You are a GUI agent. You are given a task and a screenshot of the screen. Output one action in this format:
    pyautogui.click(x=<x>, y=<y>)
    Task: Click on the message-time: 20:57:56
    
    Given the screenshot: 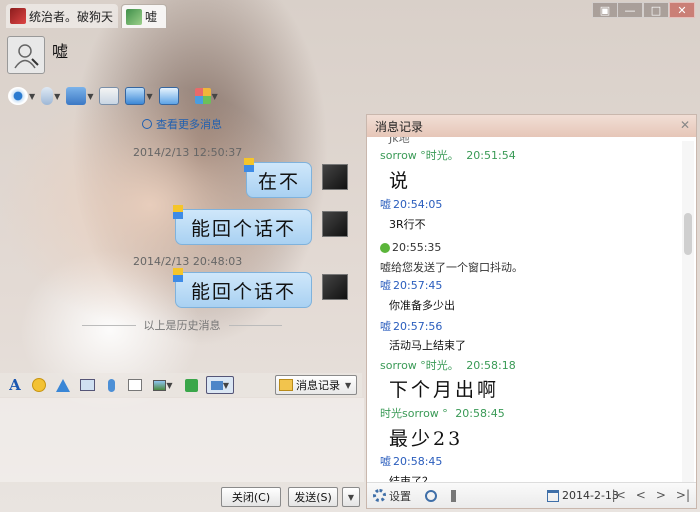 What is the action you would take?
    pyautogui.click(x=418, y=326)
    